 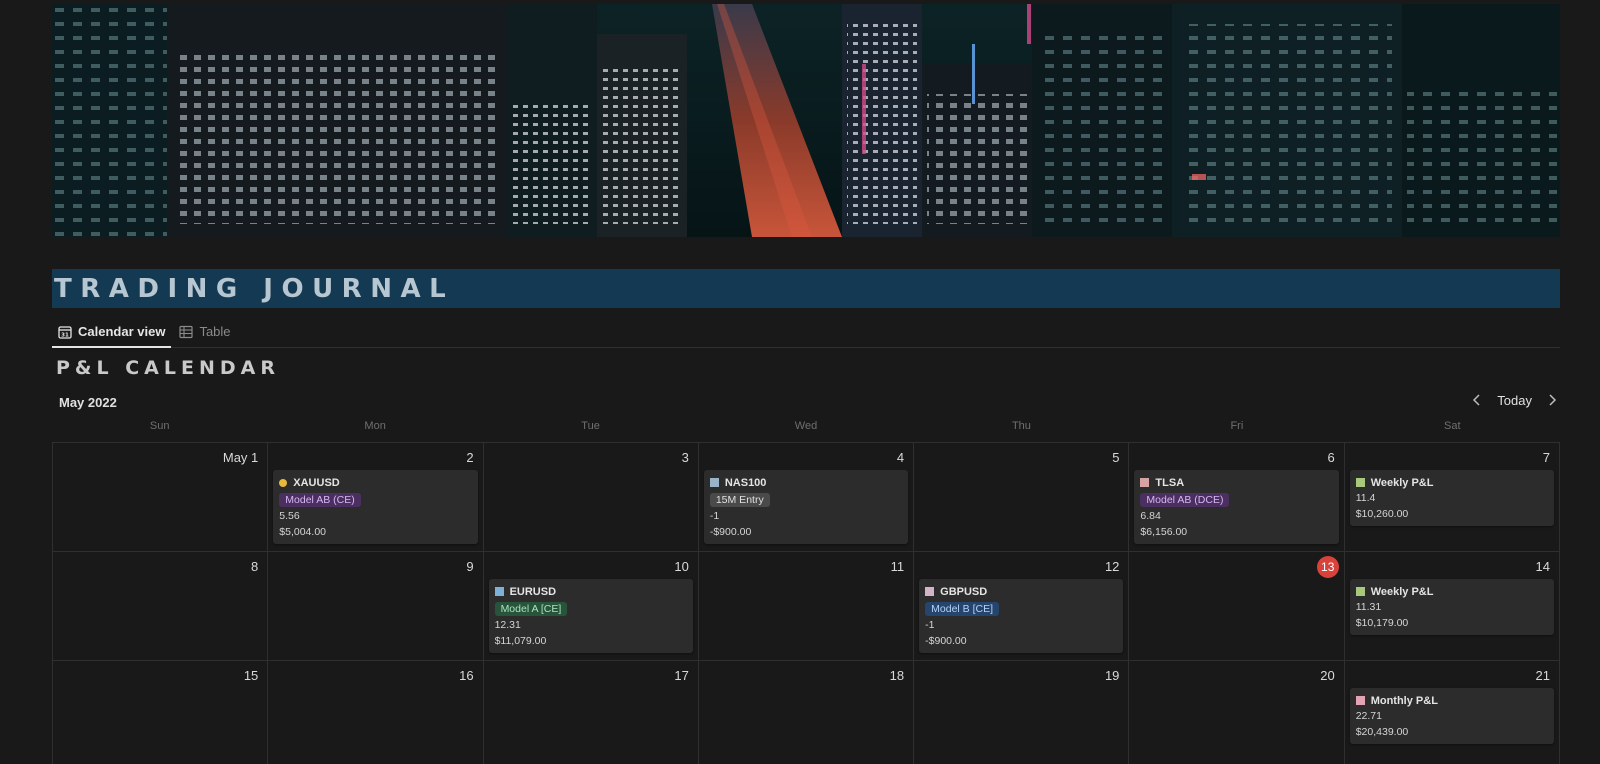 I want to click on weekday-label: Wed, so click(x=806, y=426).